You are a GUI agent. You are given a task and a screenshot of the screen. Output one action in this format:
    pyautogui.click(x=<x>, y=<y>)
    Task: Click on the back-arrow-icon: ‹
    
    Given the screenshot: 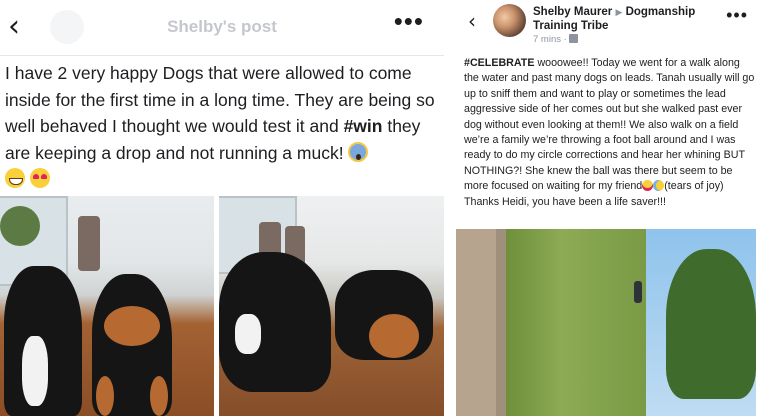 What is the action you would take?
    pyautogui.click(x=472, y=21)
    